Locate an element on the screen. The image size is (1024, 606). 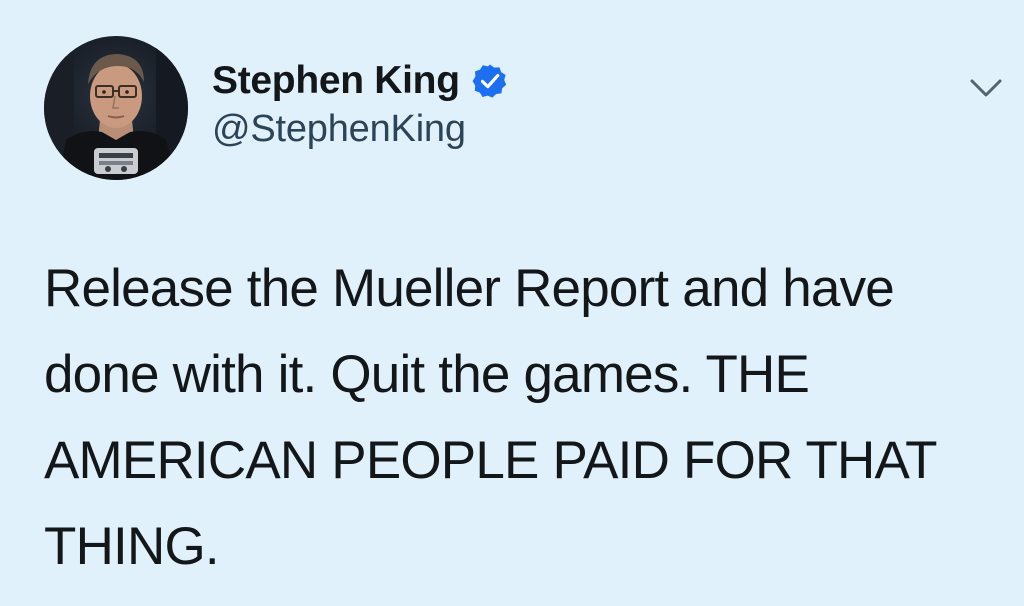
author-name-row: Stephen King is located at coordinates (360, 81).